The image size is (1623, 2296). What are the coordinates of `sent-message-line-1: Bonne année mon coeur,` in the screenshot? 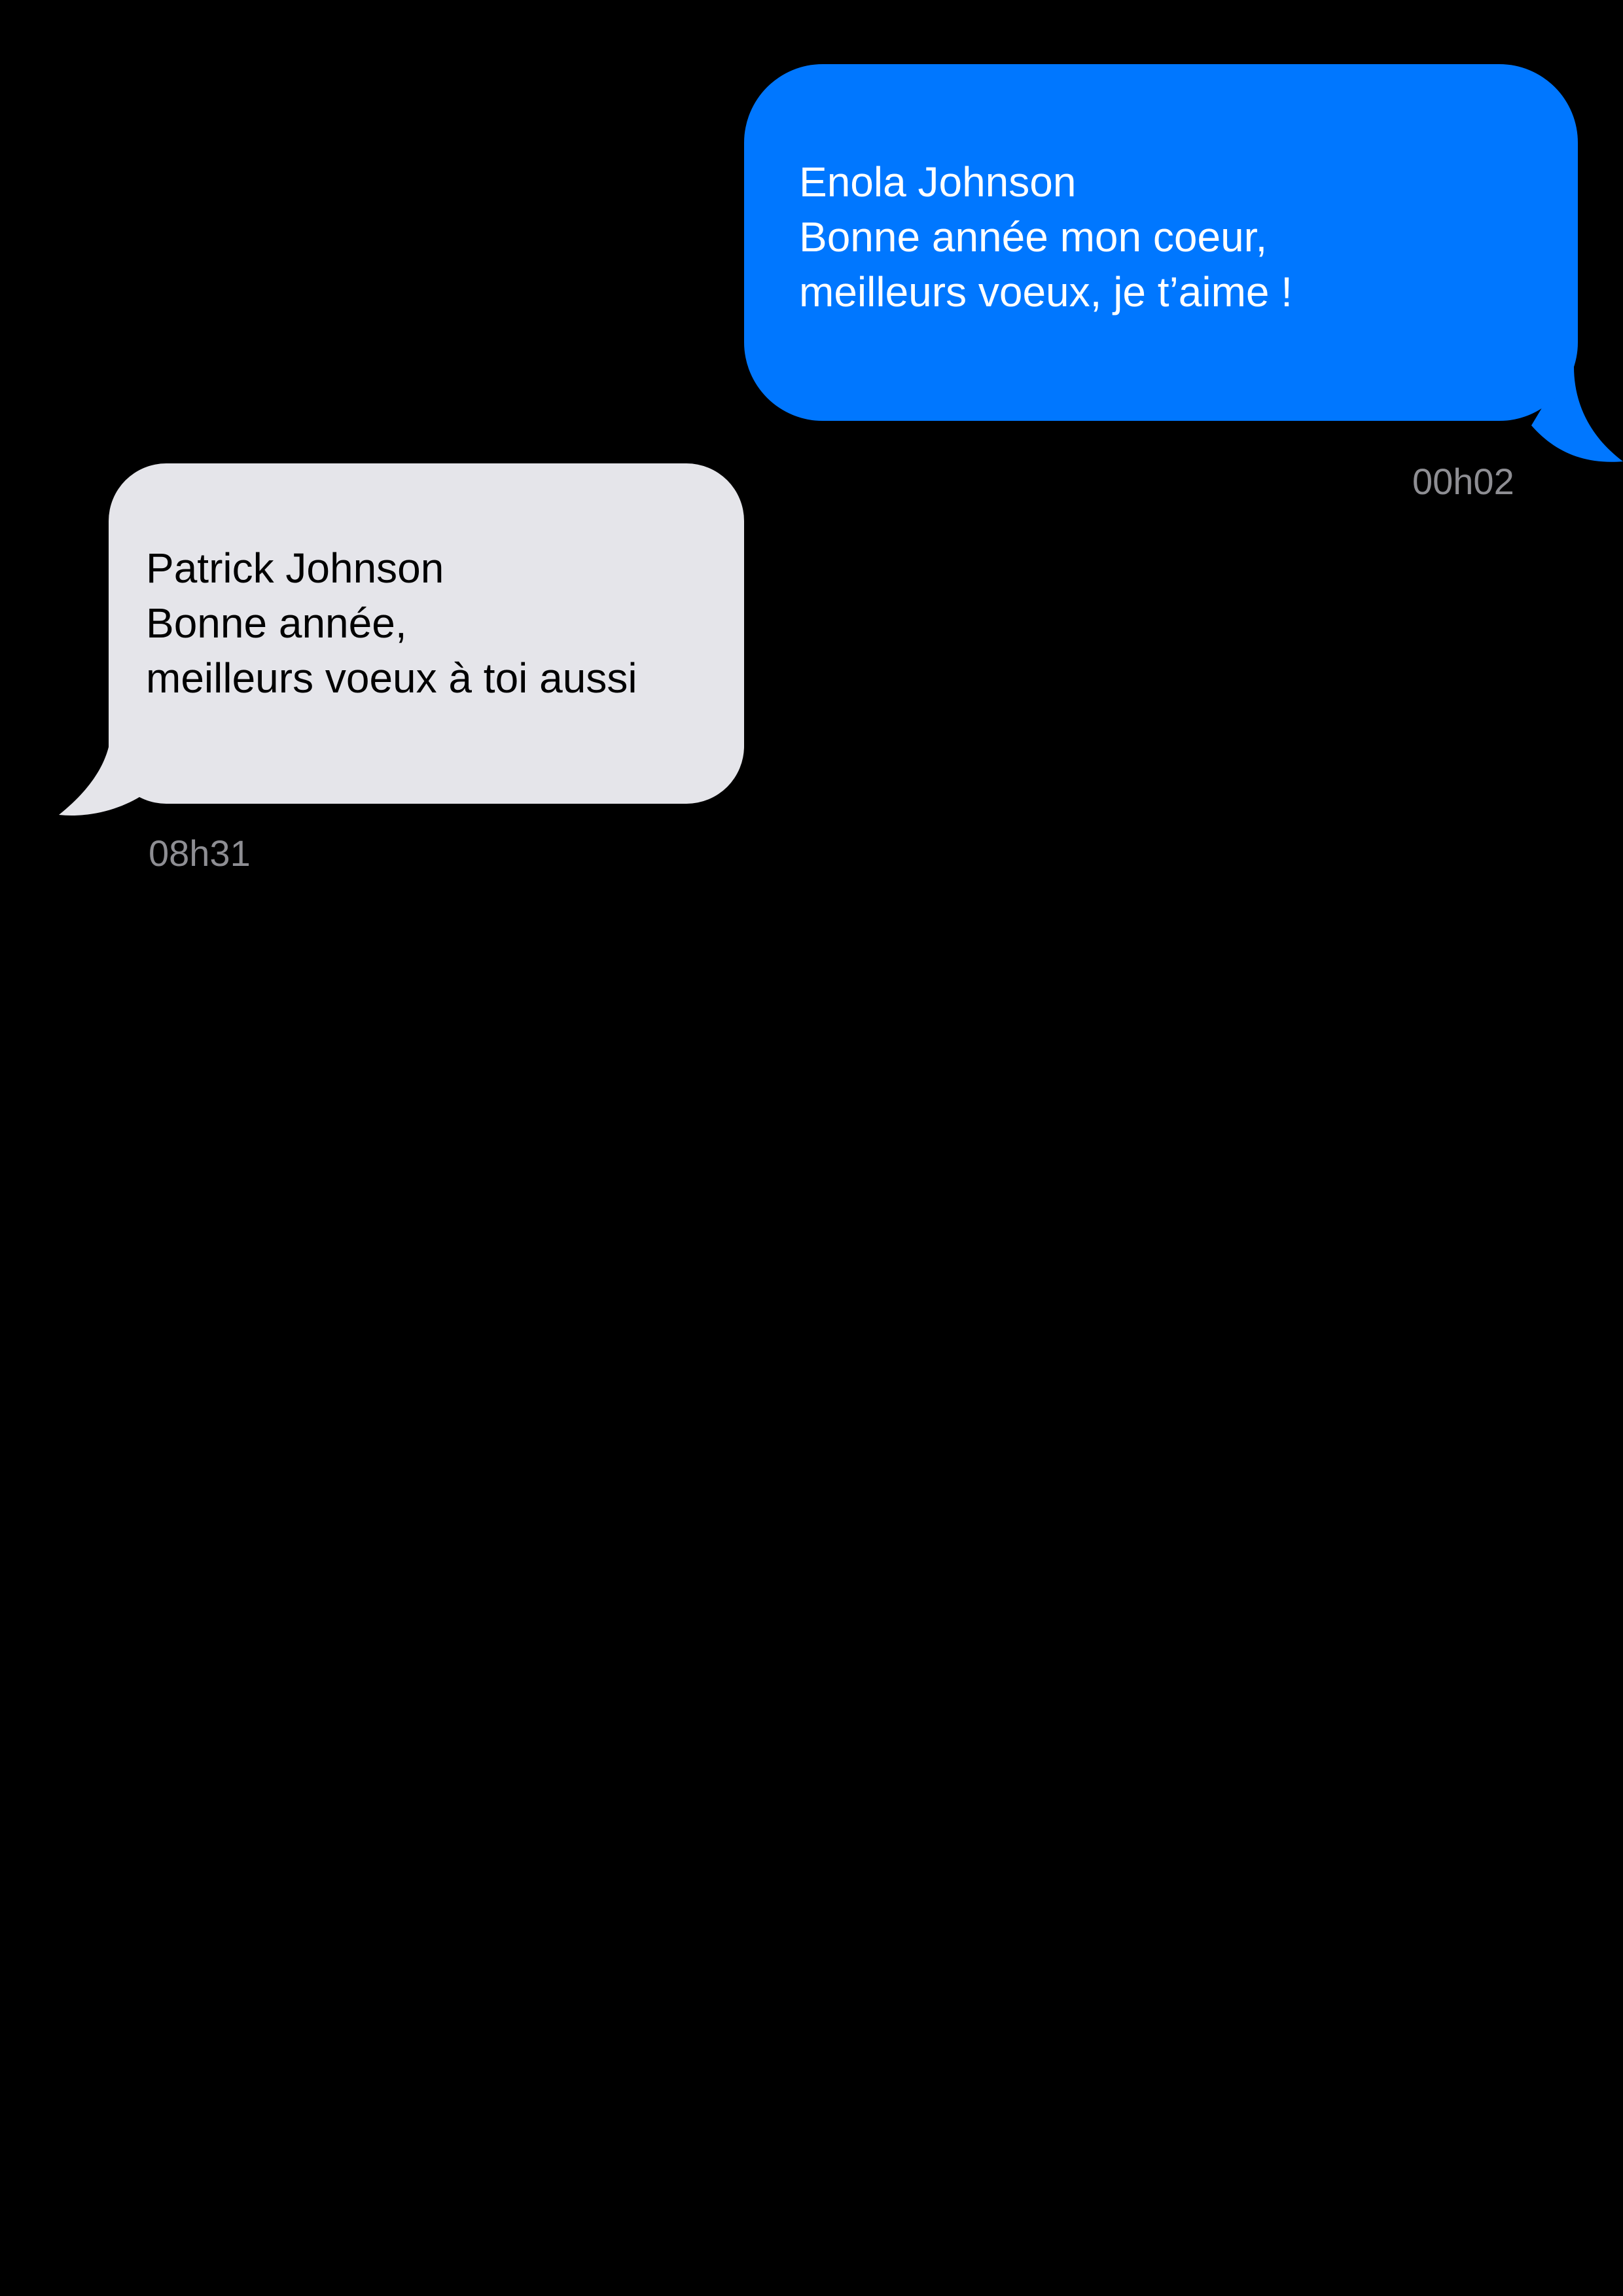 It's located at (1033, 236).